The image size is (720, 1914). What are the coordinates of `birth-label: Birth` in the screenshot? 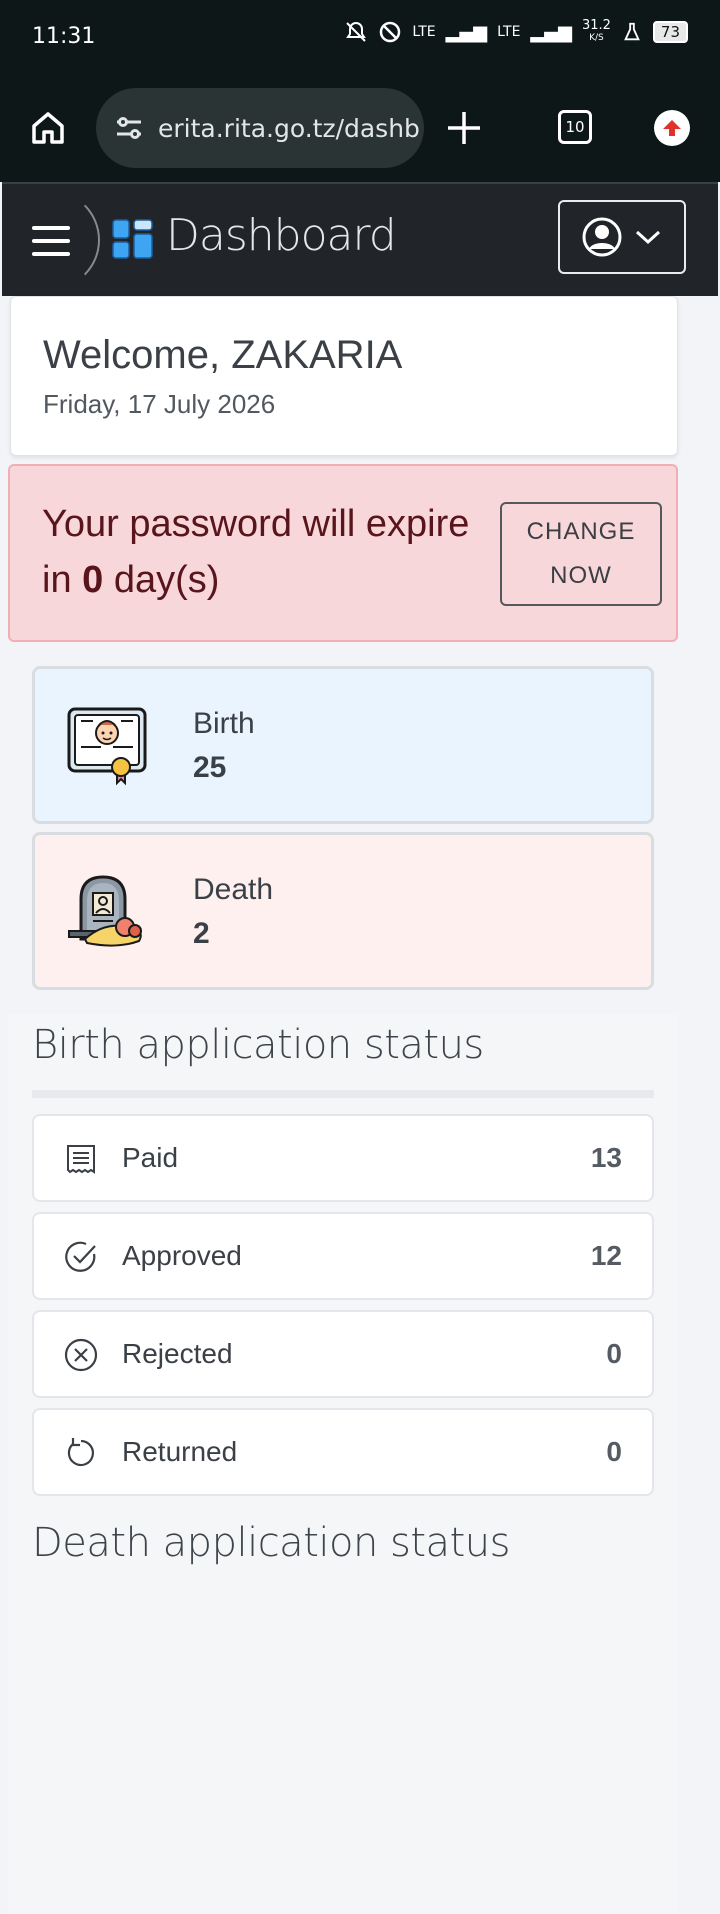 It's located at (224, 723).